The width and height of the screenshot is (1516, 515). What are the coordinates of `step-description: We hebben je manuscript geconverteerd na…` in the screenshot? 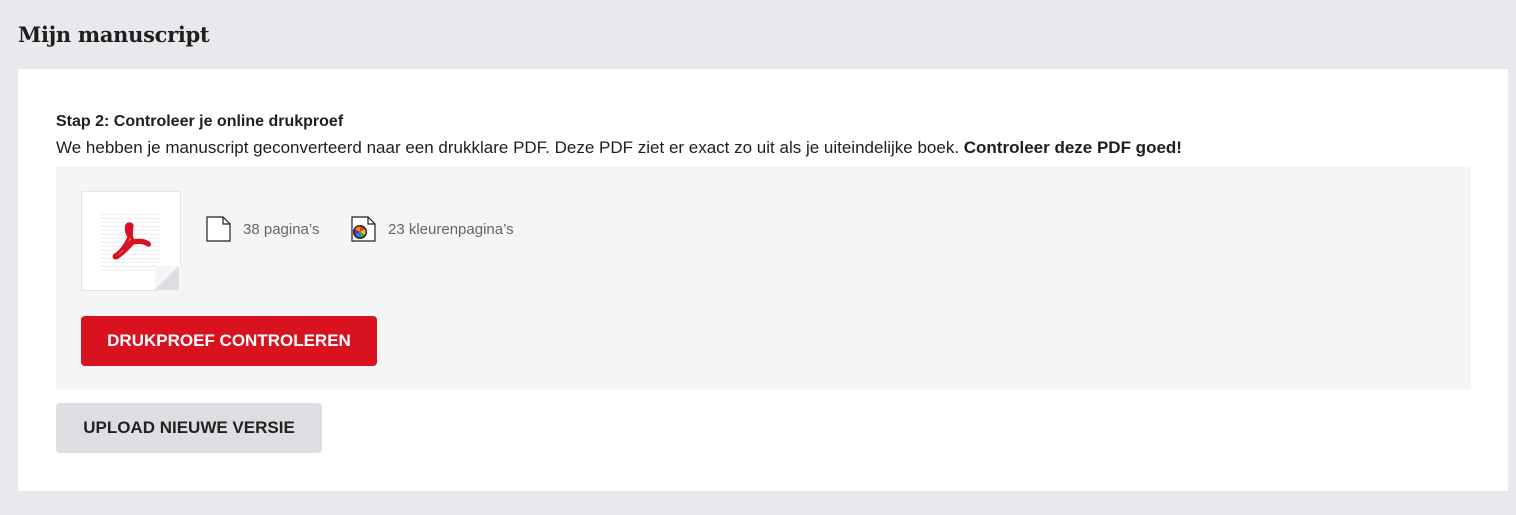 It's located at (619, 148).